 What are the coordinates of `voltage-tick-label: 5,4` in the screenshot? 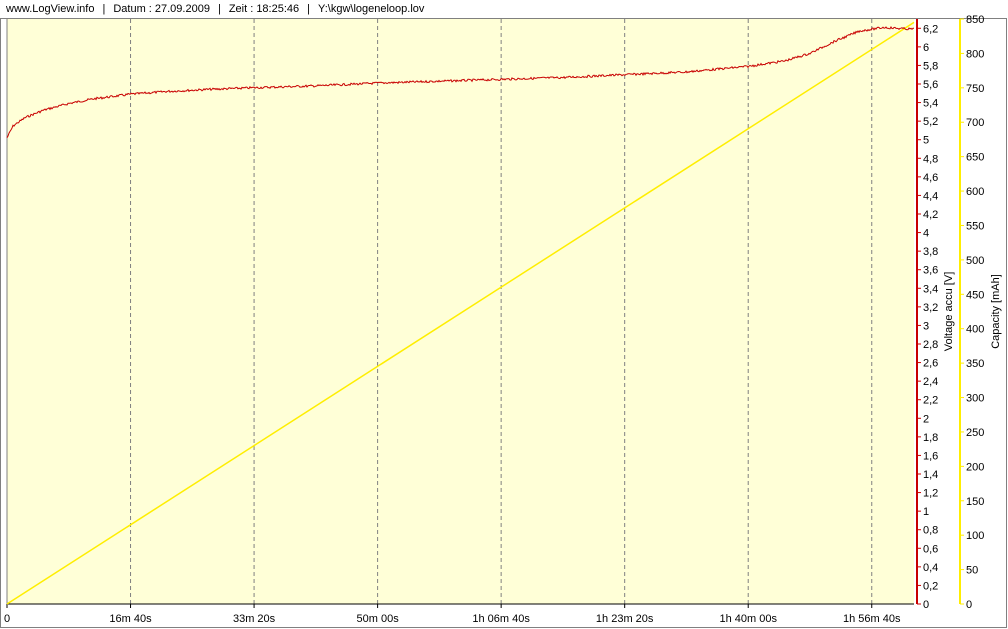 It's located at (930, 104).